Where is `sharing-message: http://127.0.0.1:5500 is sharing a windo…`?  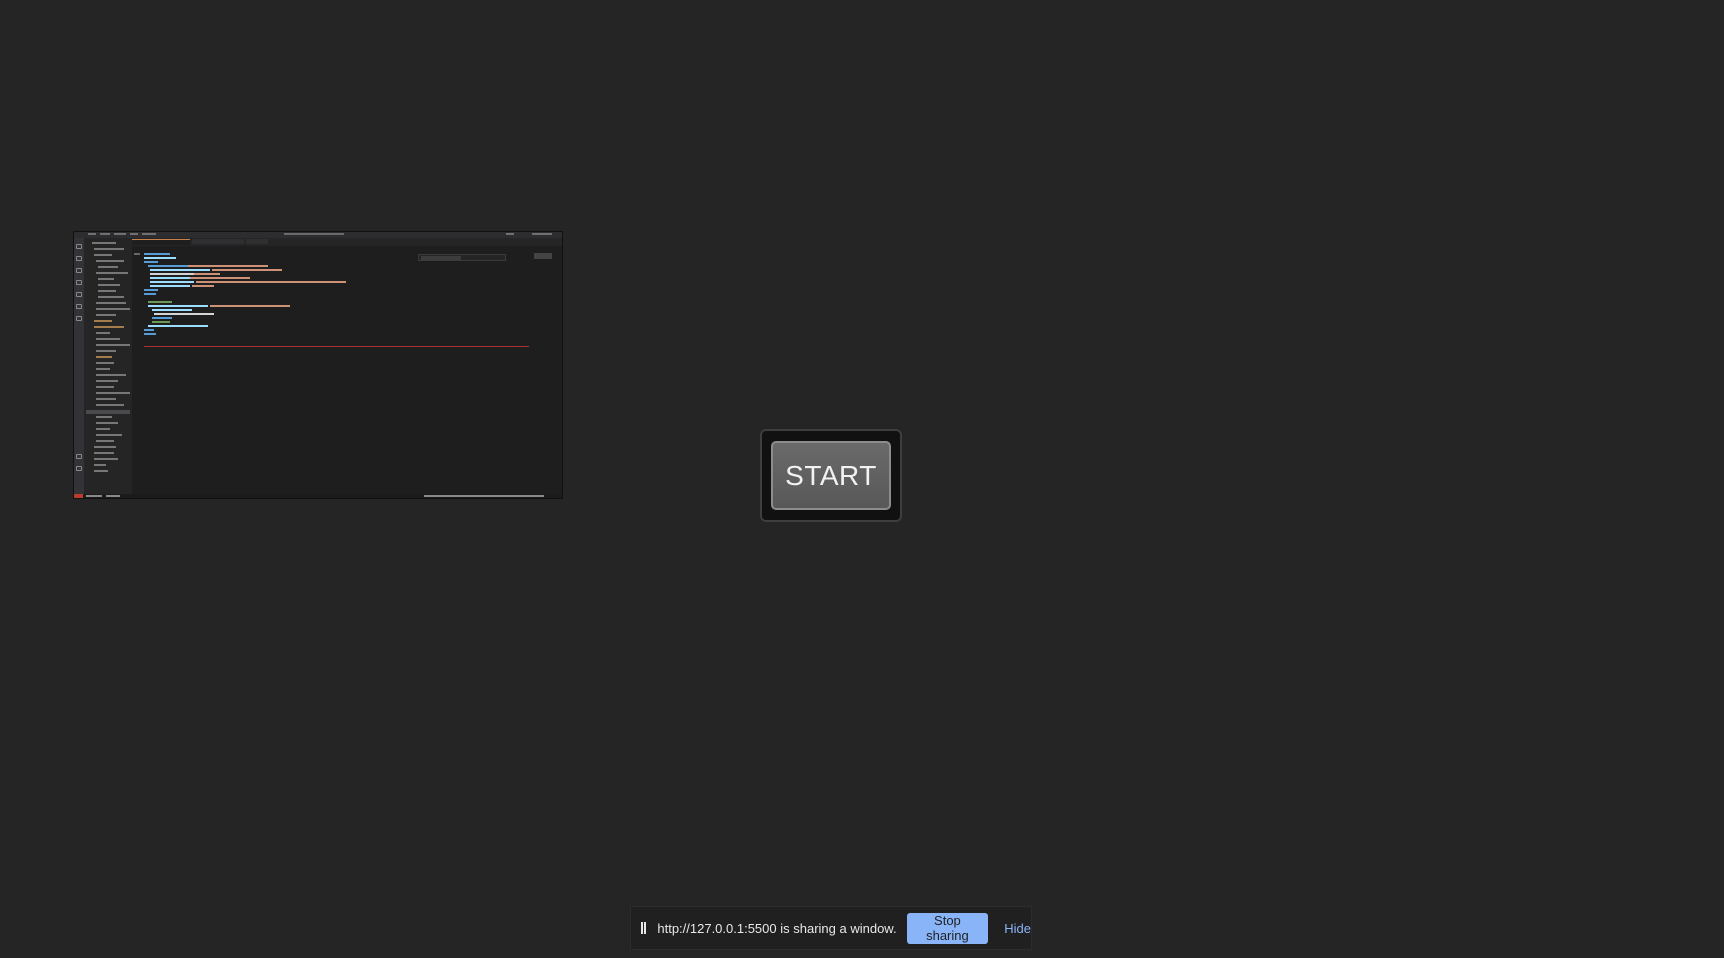
sharing-message: http://127.0.0.1:5500 is sharing a windo… is located at coordinates (777, 928).